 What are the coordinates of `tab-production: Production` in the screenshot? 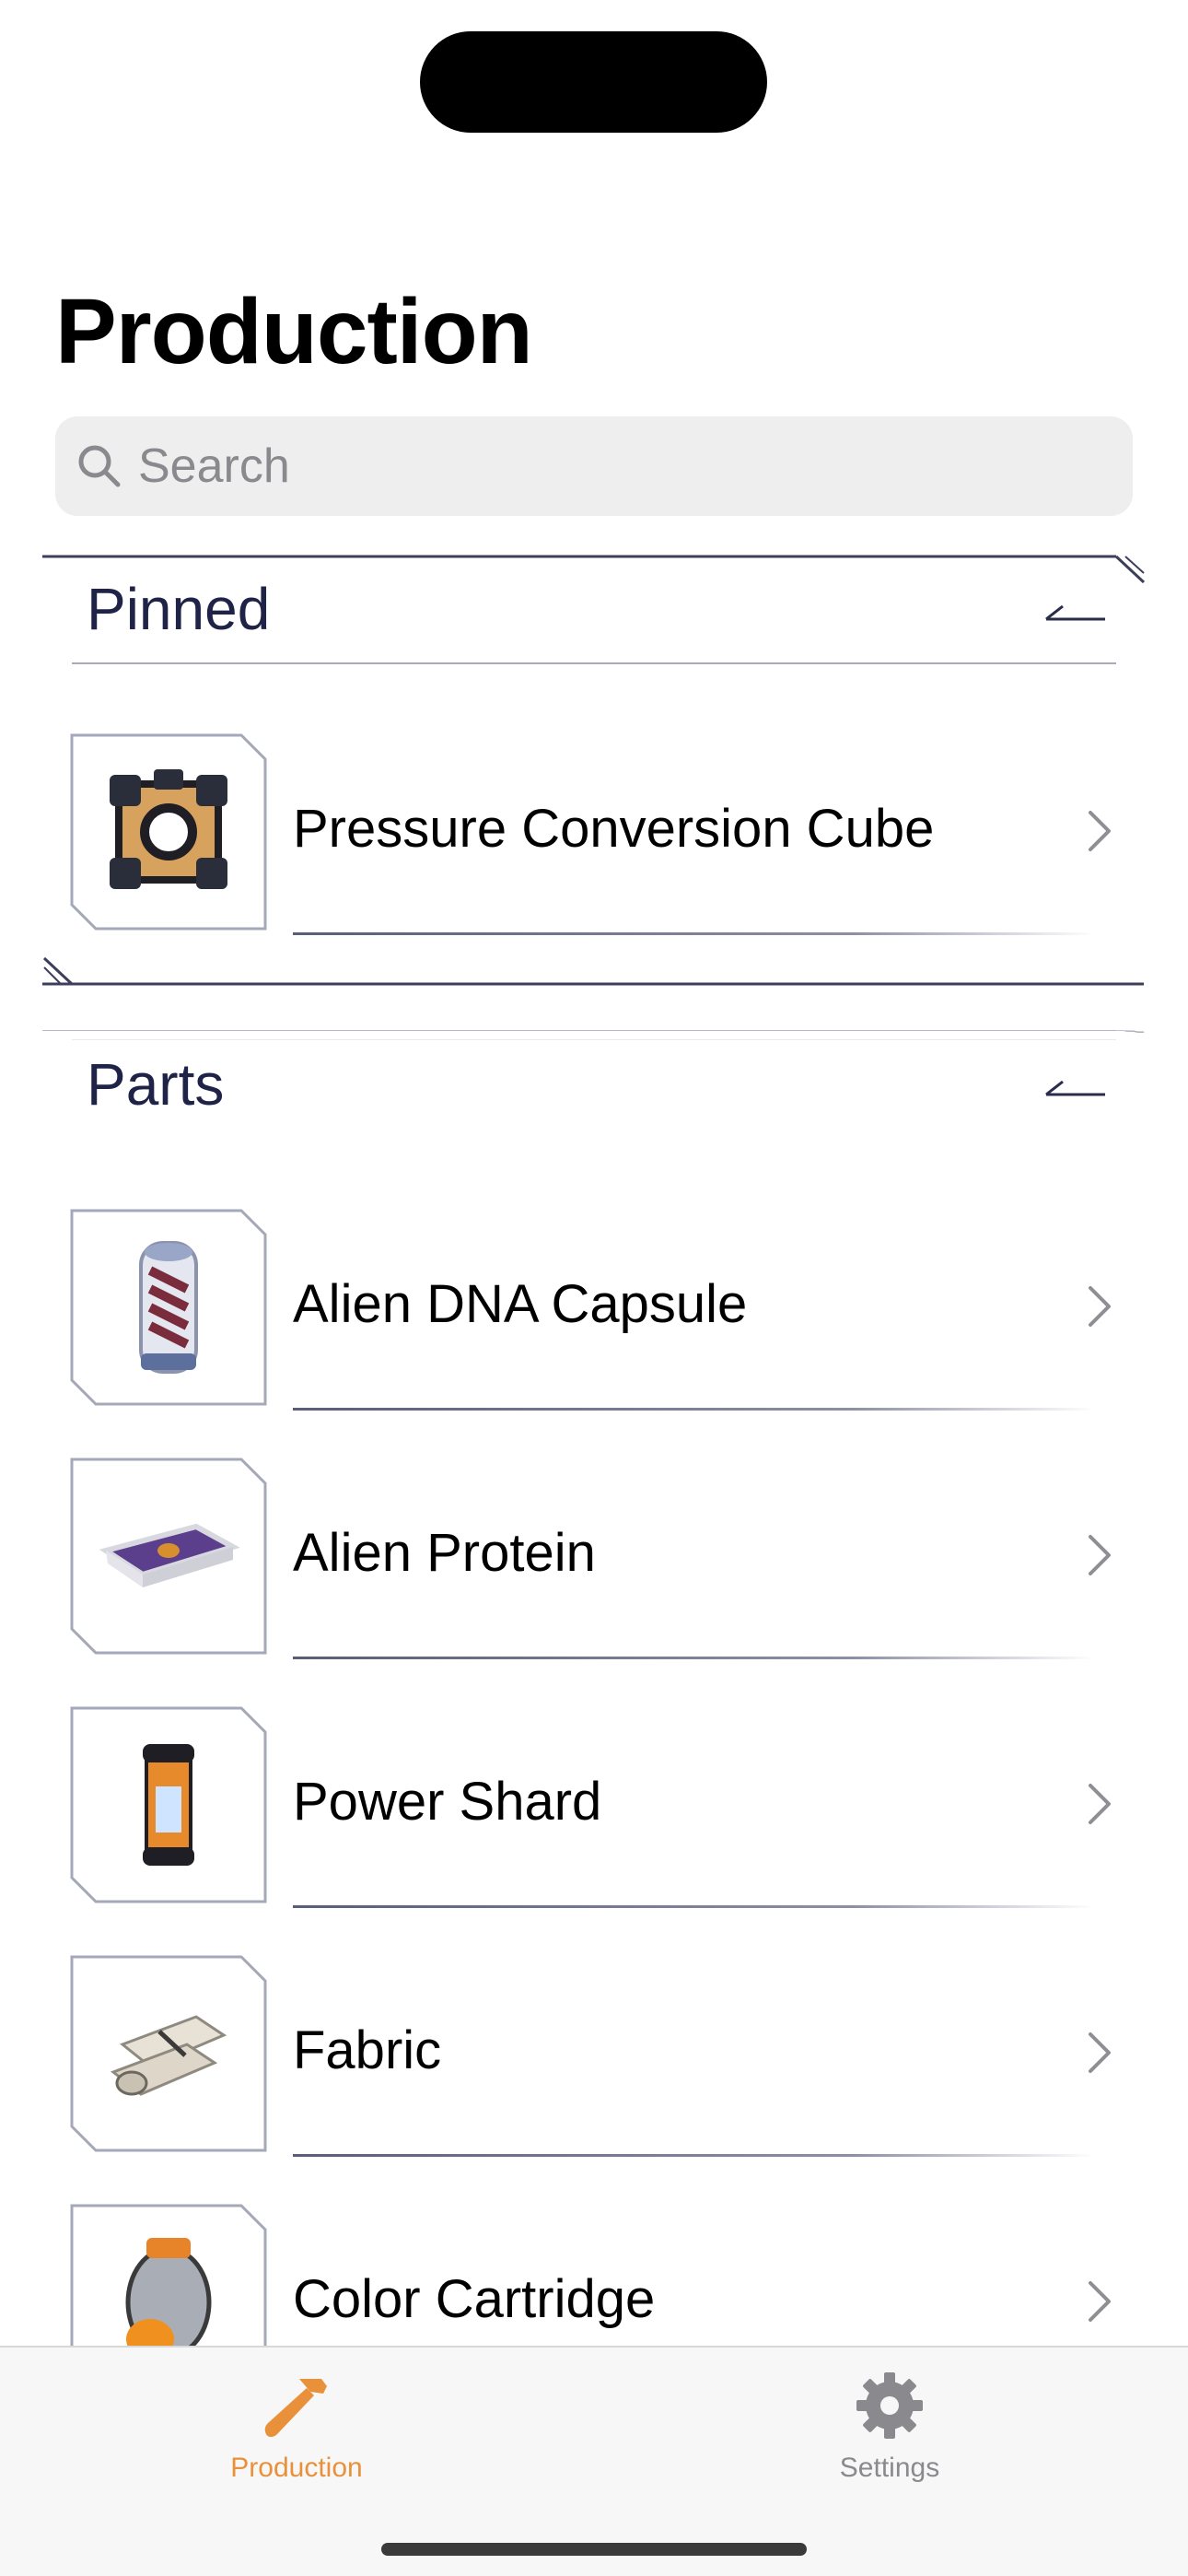 It's located at (296, 2425).